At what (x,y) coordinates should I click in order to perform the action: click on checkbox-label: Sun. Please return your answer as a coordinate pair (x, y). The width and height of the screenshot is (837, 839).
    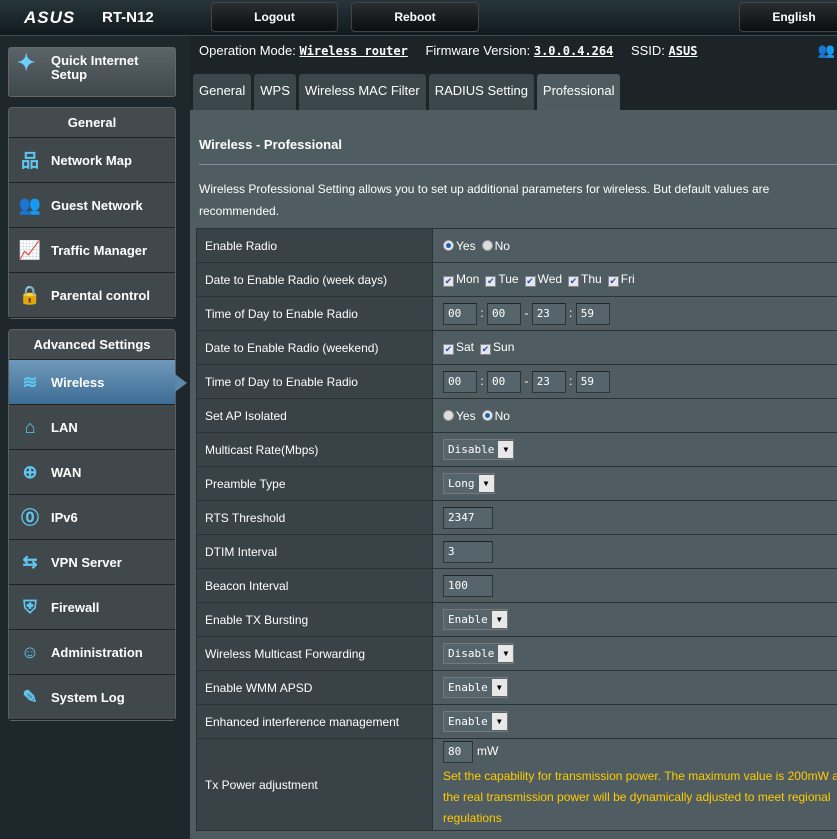
    Looking at the image, I should click on (504, 347).